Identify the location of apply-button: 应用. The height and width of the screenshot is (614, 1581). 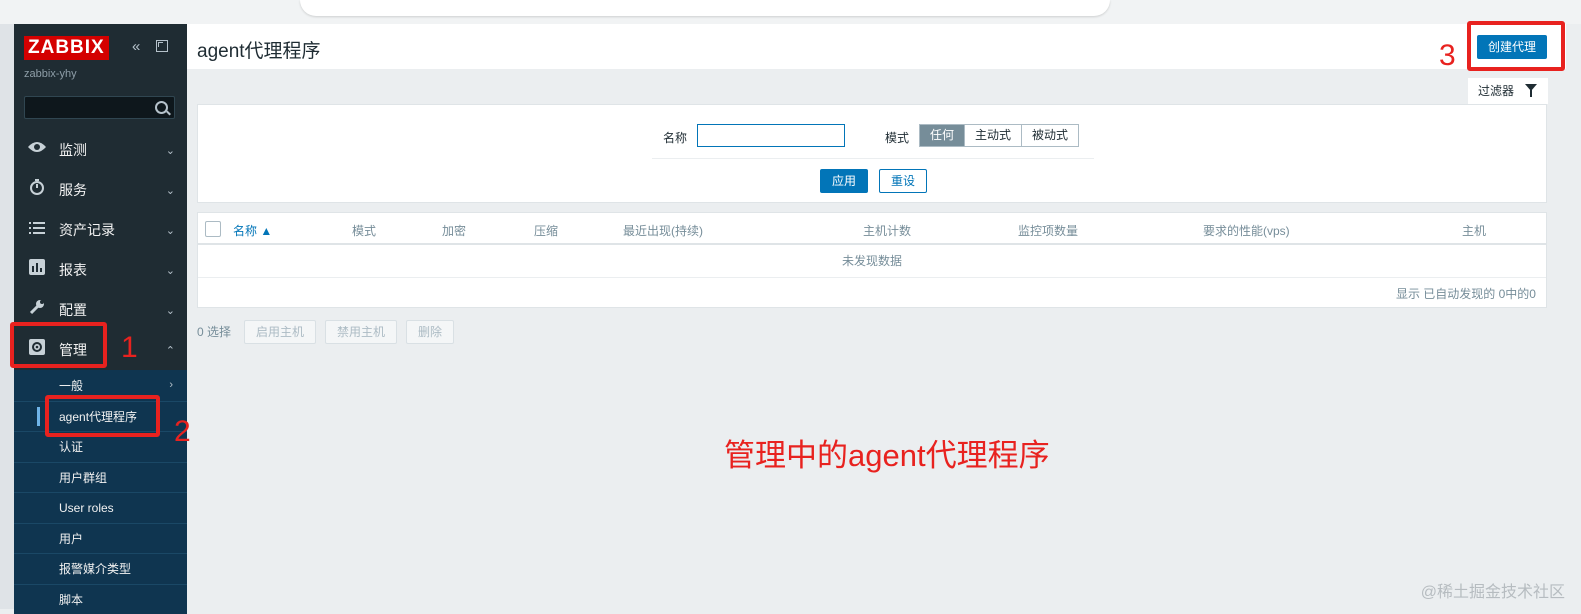
(844, 181).